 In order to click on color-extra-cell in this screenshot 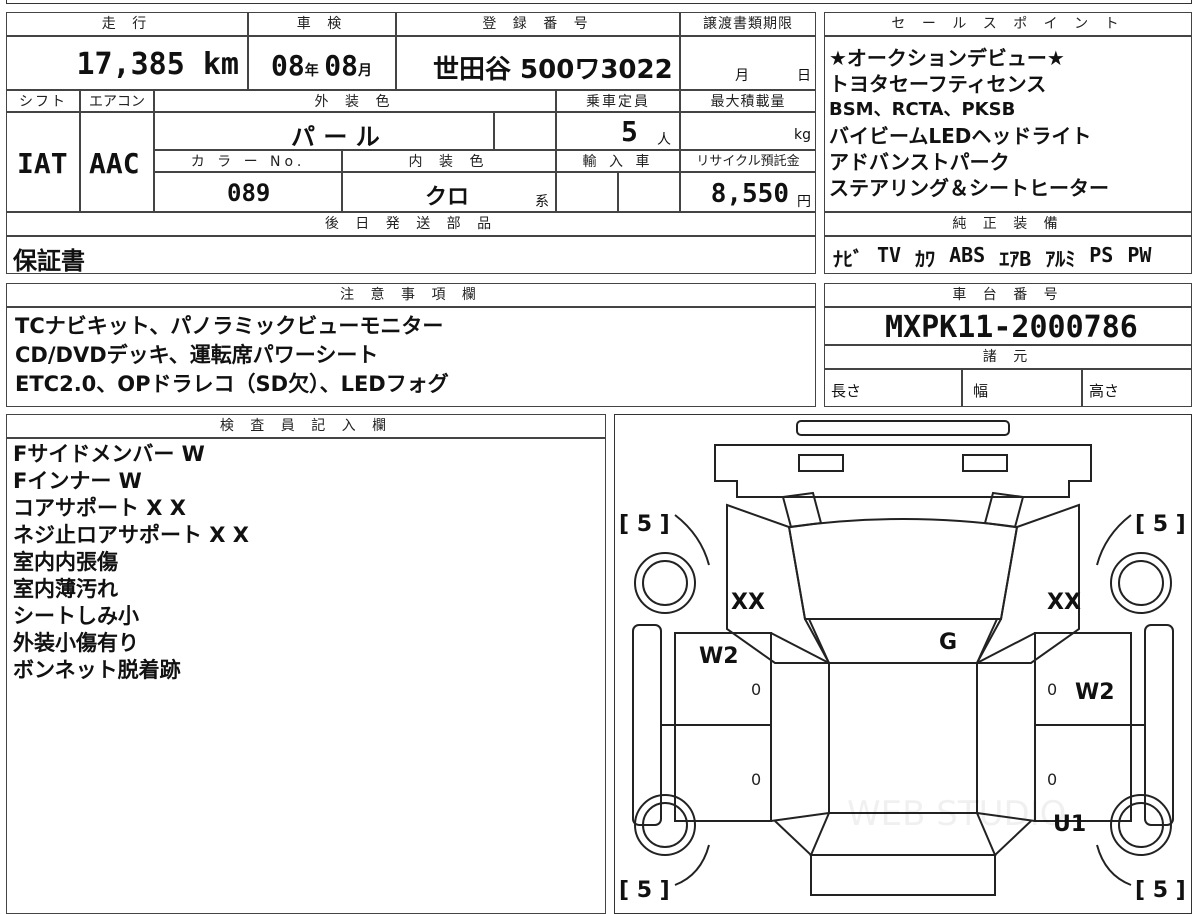, I will do `click(525, 131)`.